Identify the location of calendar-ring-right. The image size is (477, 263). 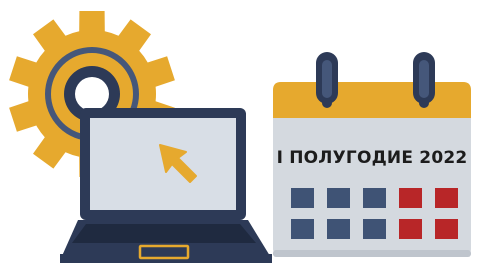
(424, 78).